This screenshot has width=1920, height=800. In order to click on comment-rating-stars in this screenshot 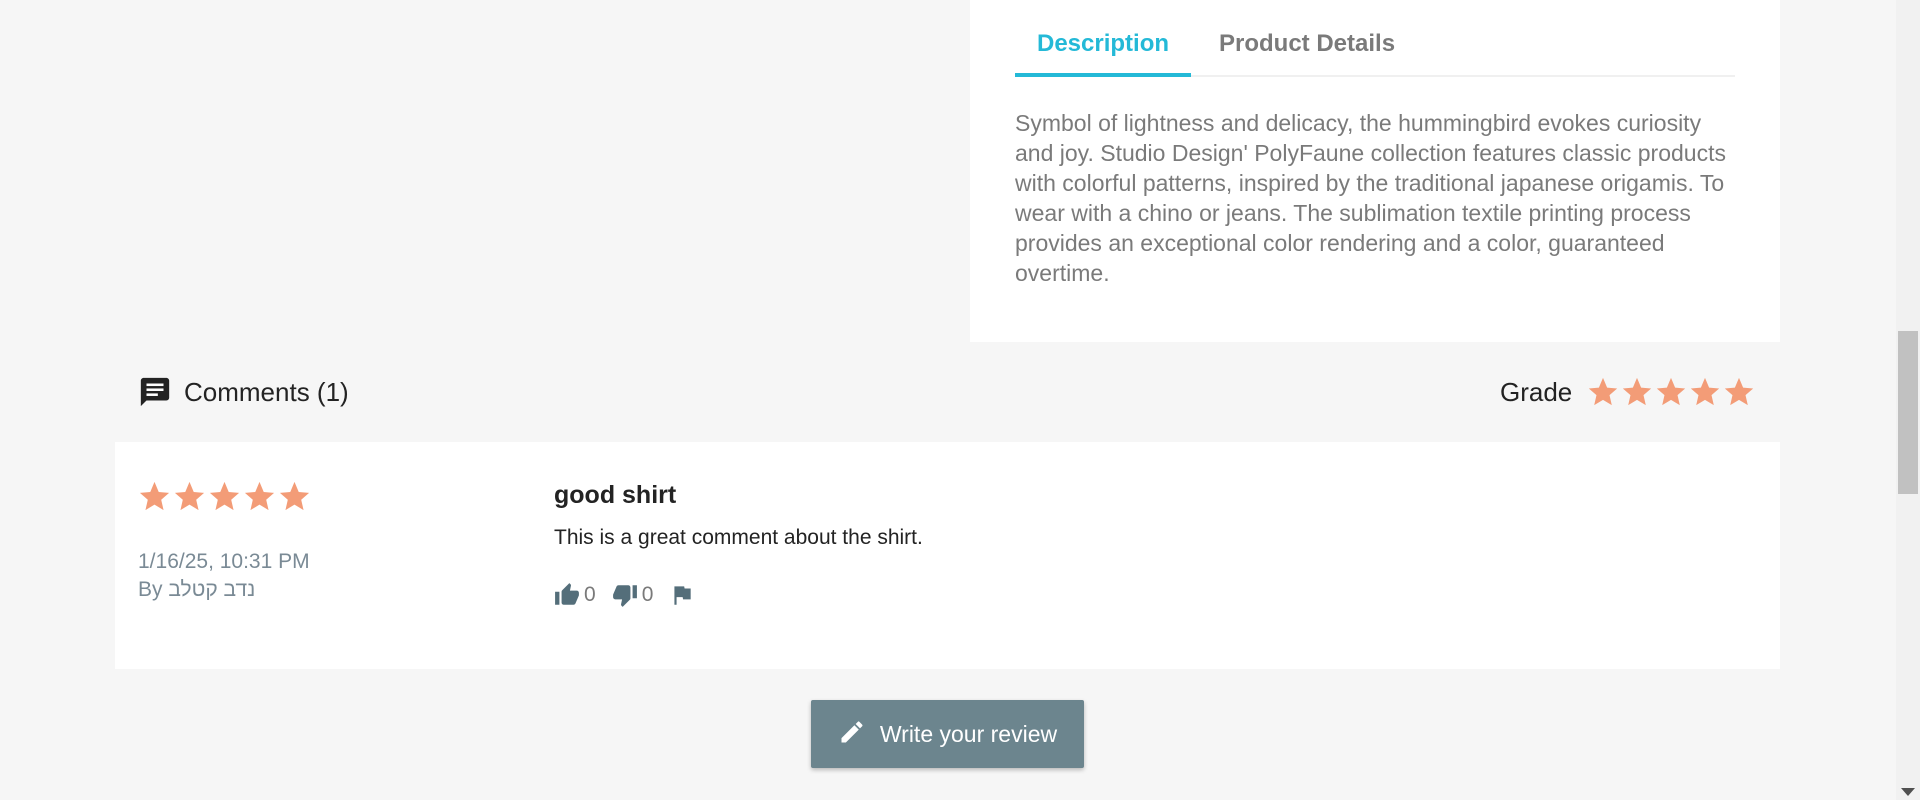, I will do `click(224, 496)`.